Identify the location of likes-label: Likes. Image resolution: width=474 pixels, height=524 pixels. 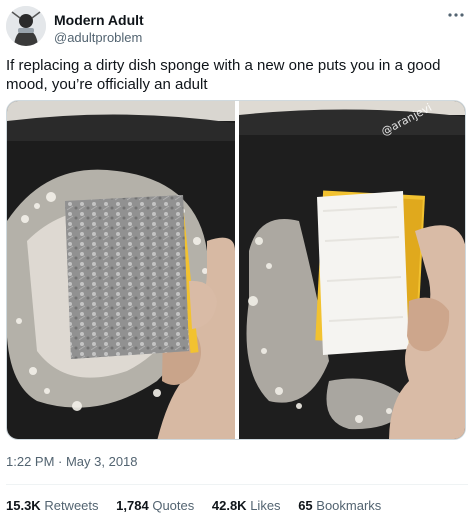
(265, 505).